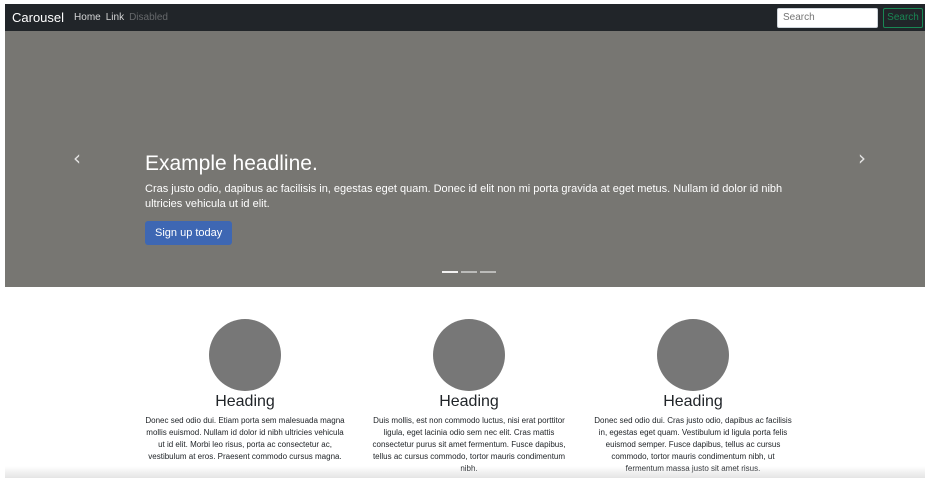 The image size is (925, 478). What do you see at coordinates (465, 17) in the screenshot?
I see `navbar: Carousel Home Link Disabled Search` at bounding box center [465, 17].